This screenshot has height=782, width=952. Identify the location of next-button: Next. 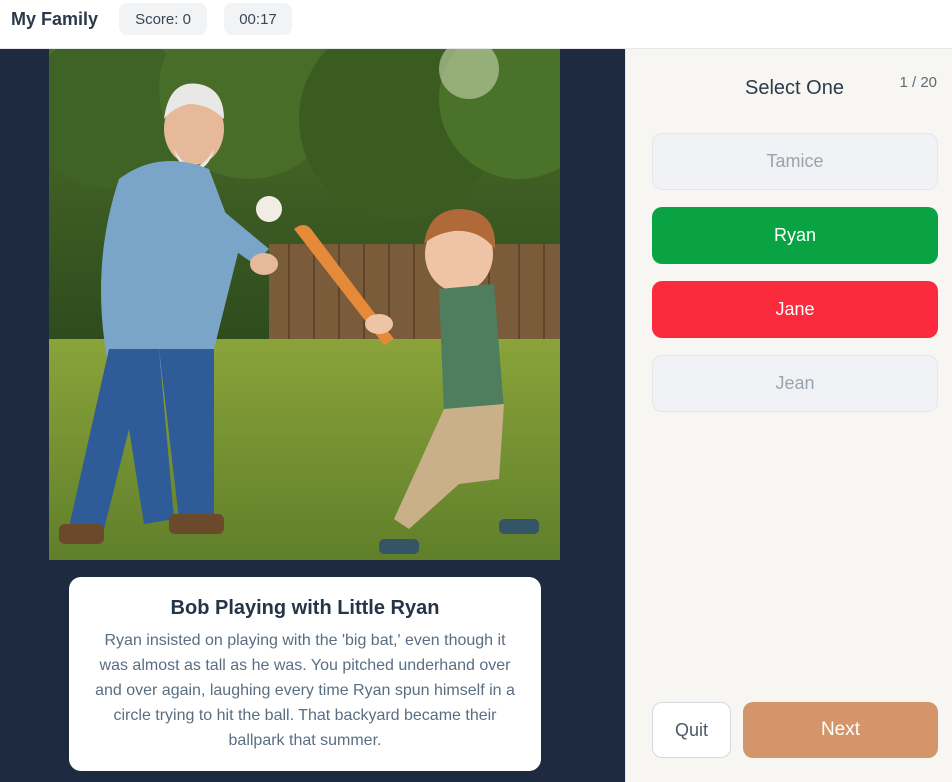
(840, 730).